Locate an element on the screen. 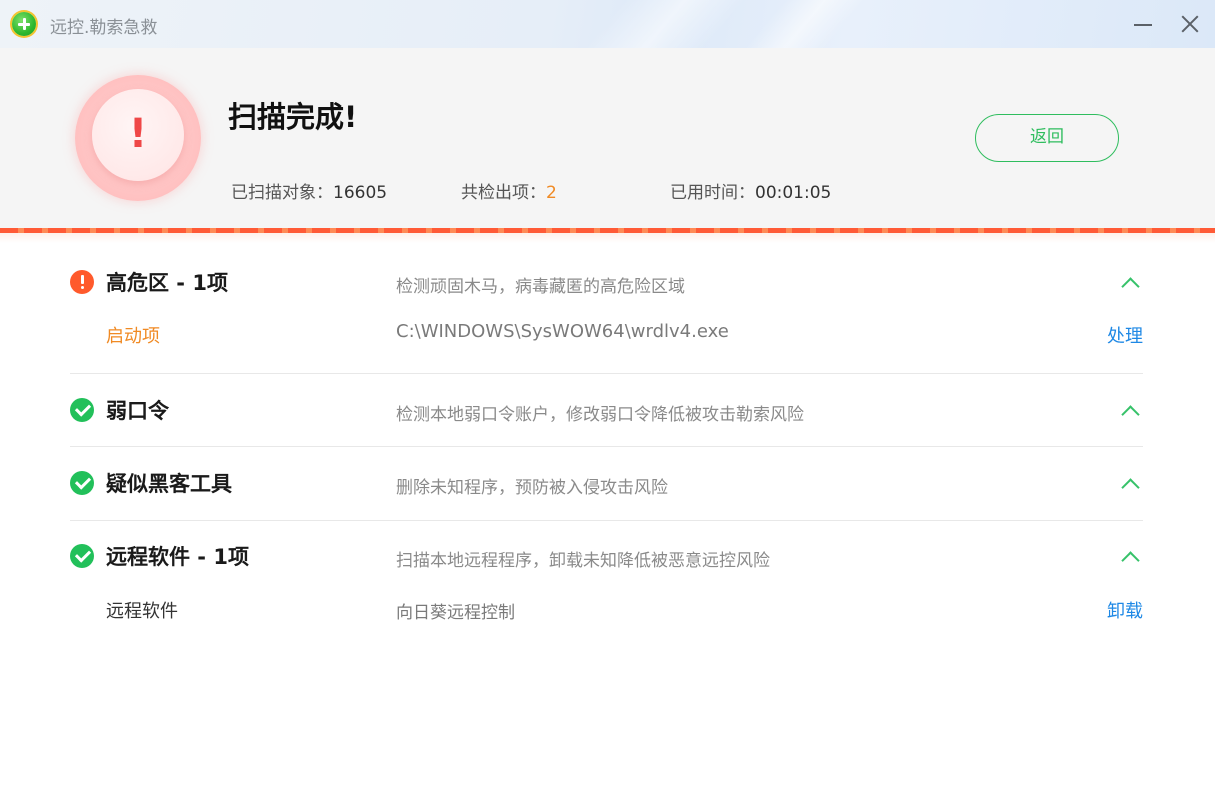 This screenshot has height=802, width=1215. alert-badge: ! is located at coordinates (138, 138).